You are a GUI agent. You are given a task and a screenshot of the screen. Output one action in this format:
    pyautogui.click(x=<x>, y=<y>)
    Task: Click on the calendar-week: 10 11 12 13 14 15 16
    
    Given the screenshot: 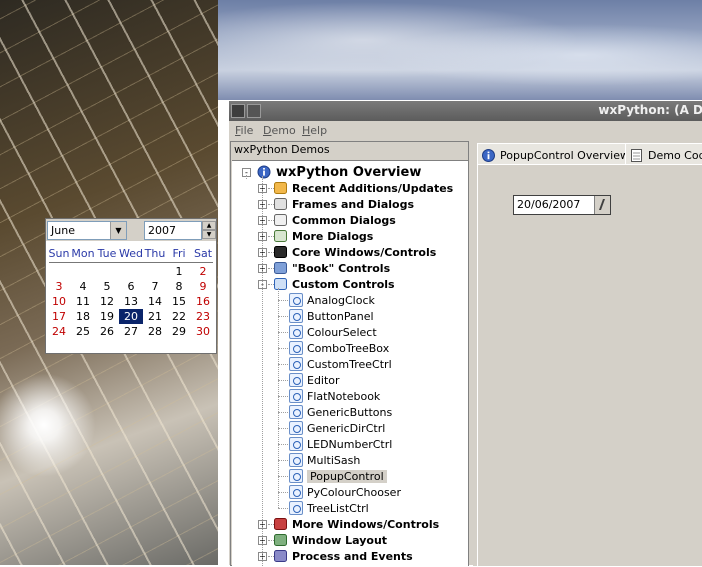 What is the action you would take?
    pyautogui.click(x=131, y=301)
    